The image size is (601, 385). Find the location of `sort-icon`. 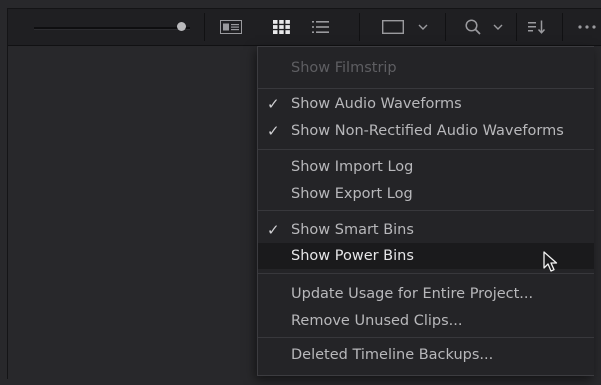

sort-icon is located at coordinates (537, 27).